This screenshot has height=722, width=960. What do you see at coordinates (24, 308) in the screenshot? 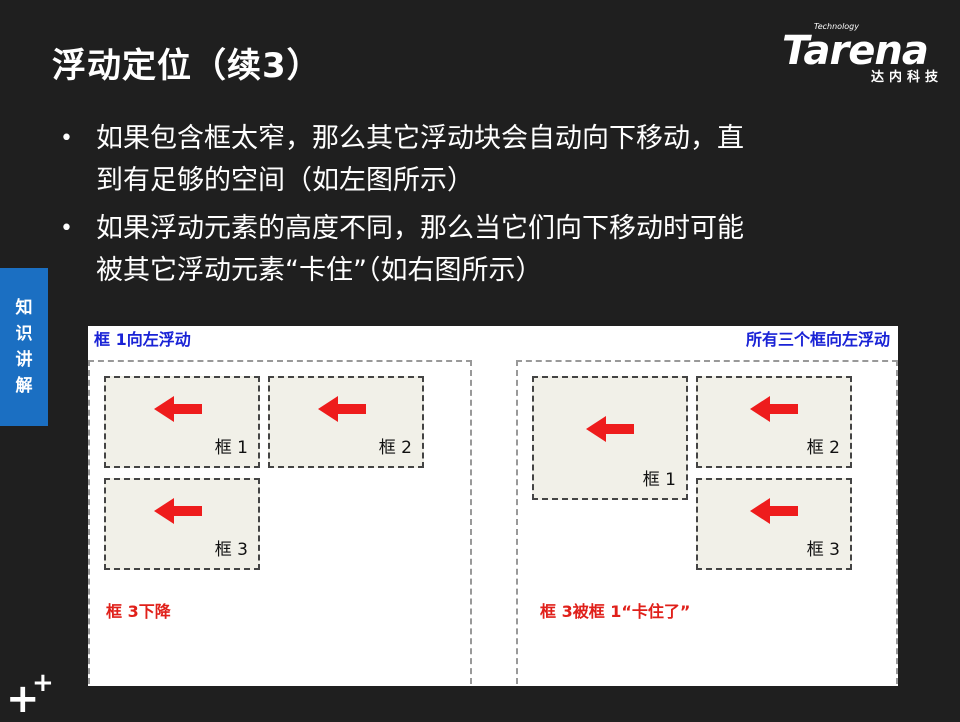
I see `tab-char: 知` at bounding box center [24, 308].